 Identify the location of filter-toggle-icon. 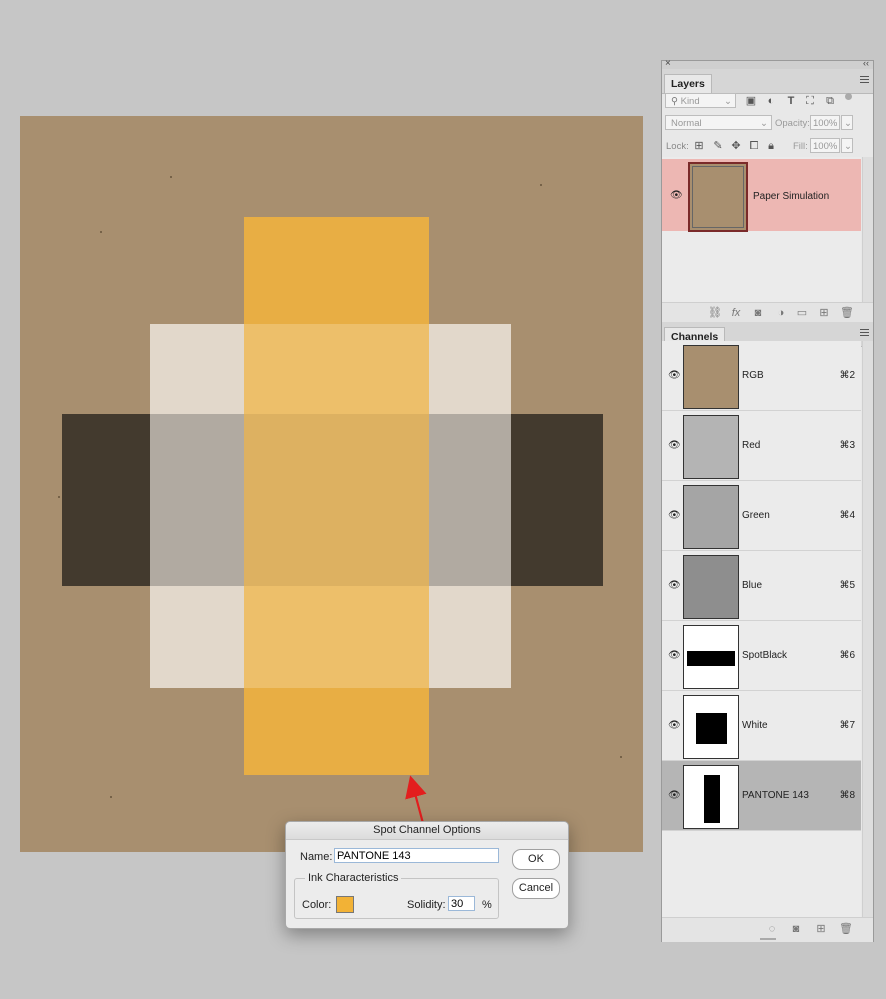
(848, 96).